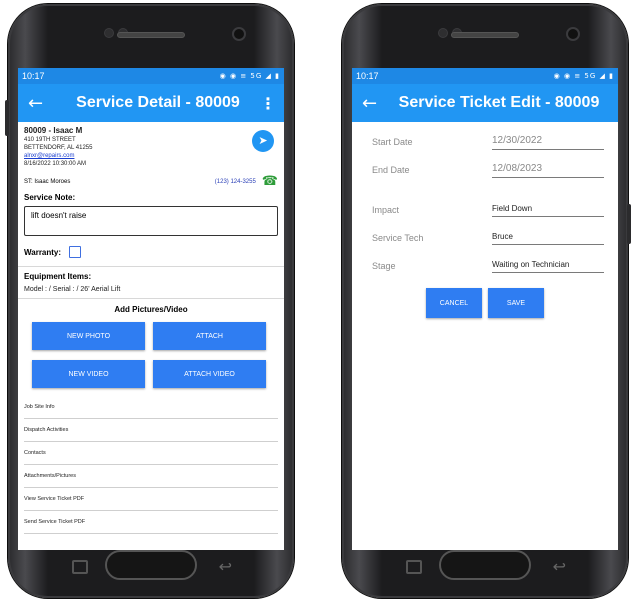 The height and width of the screenshot is (602, 640). I want to click on warranty-label: Warranty:, so click(43, 252).